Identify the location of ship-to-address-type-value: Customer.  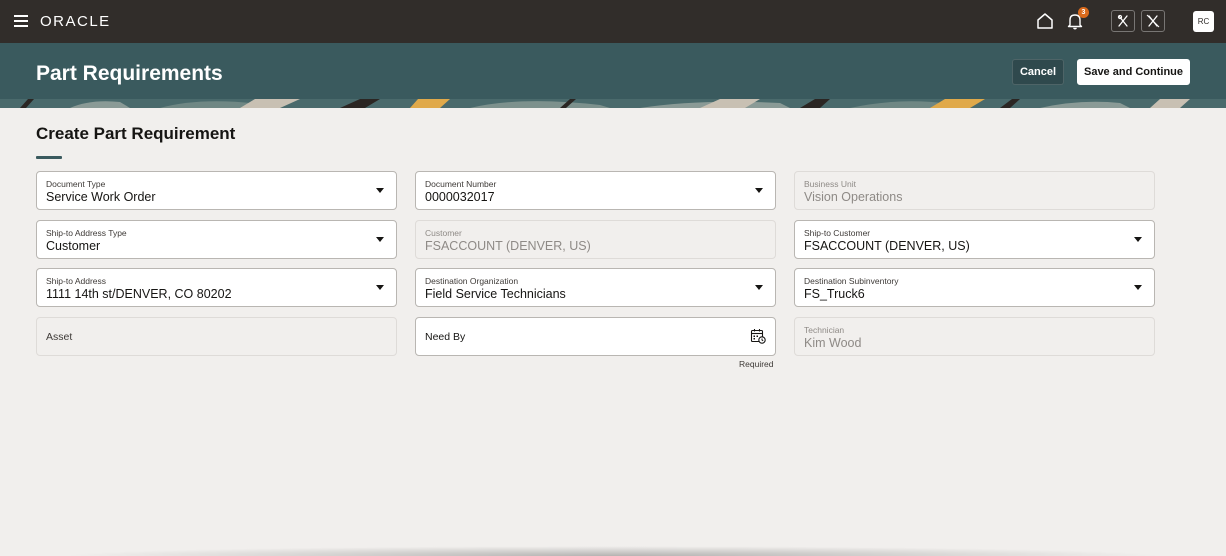
(73, 246).